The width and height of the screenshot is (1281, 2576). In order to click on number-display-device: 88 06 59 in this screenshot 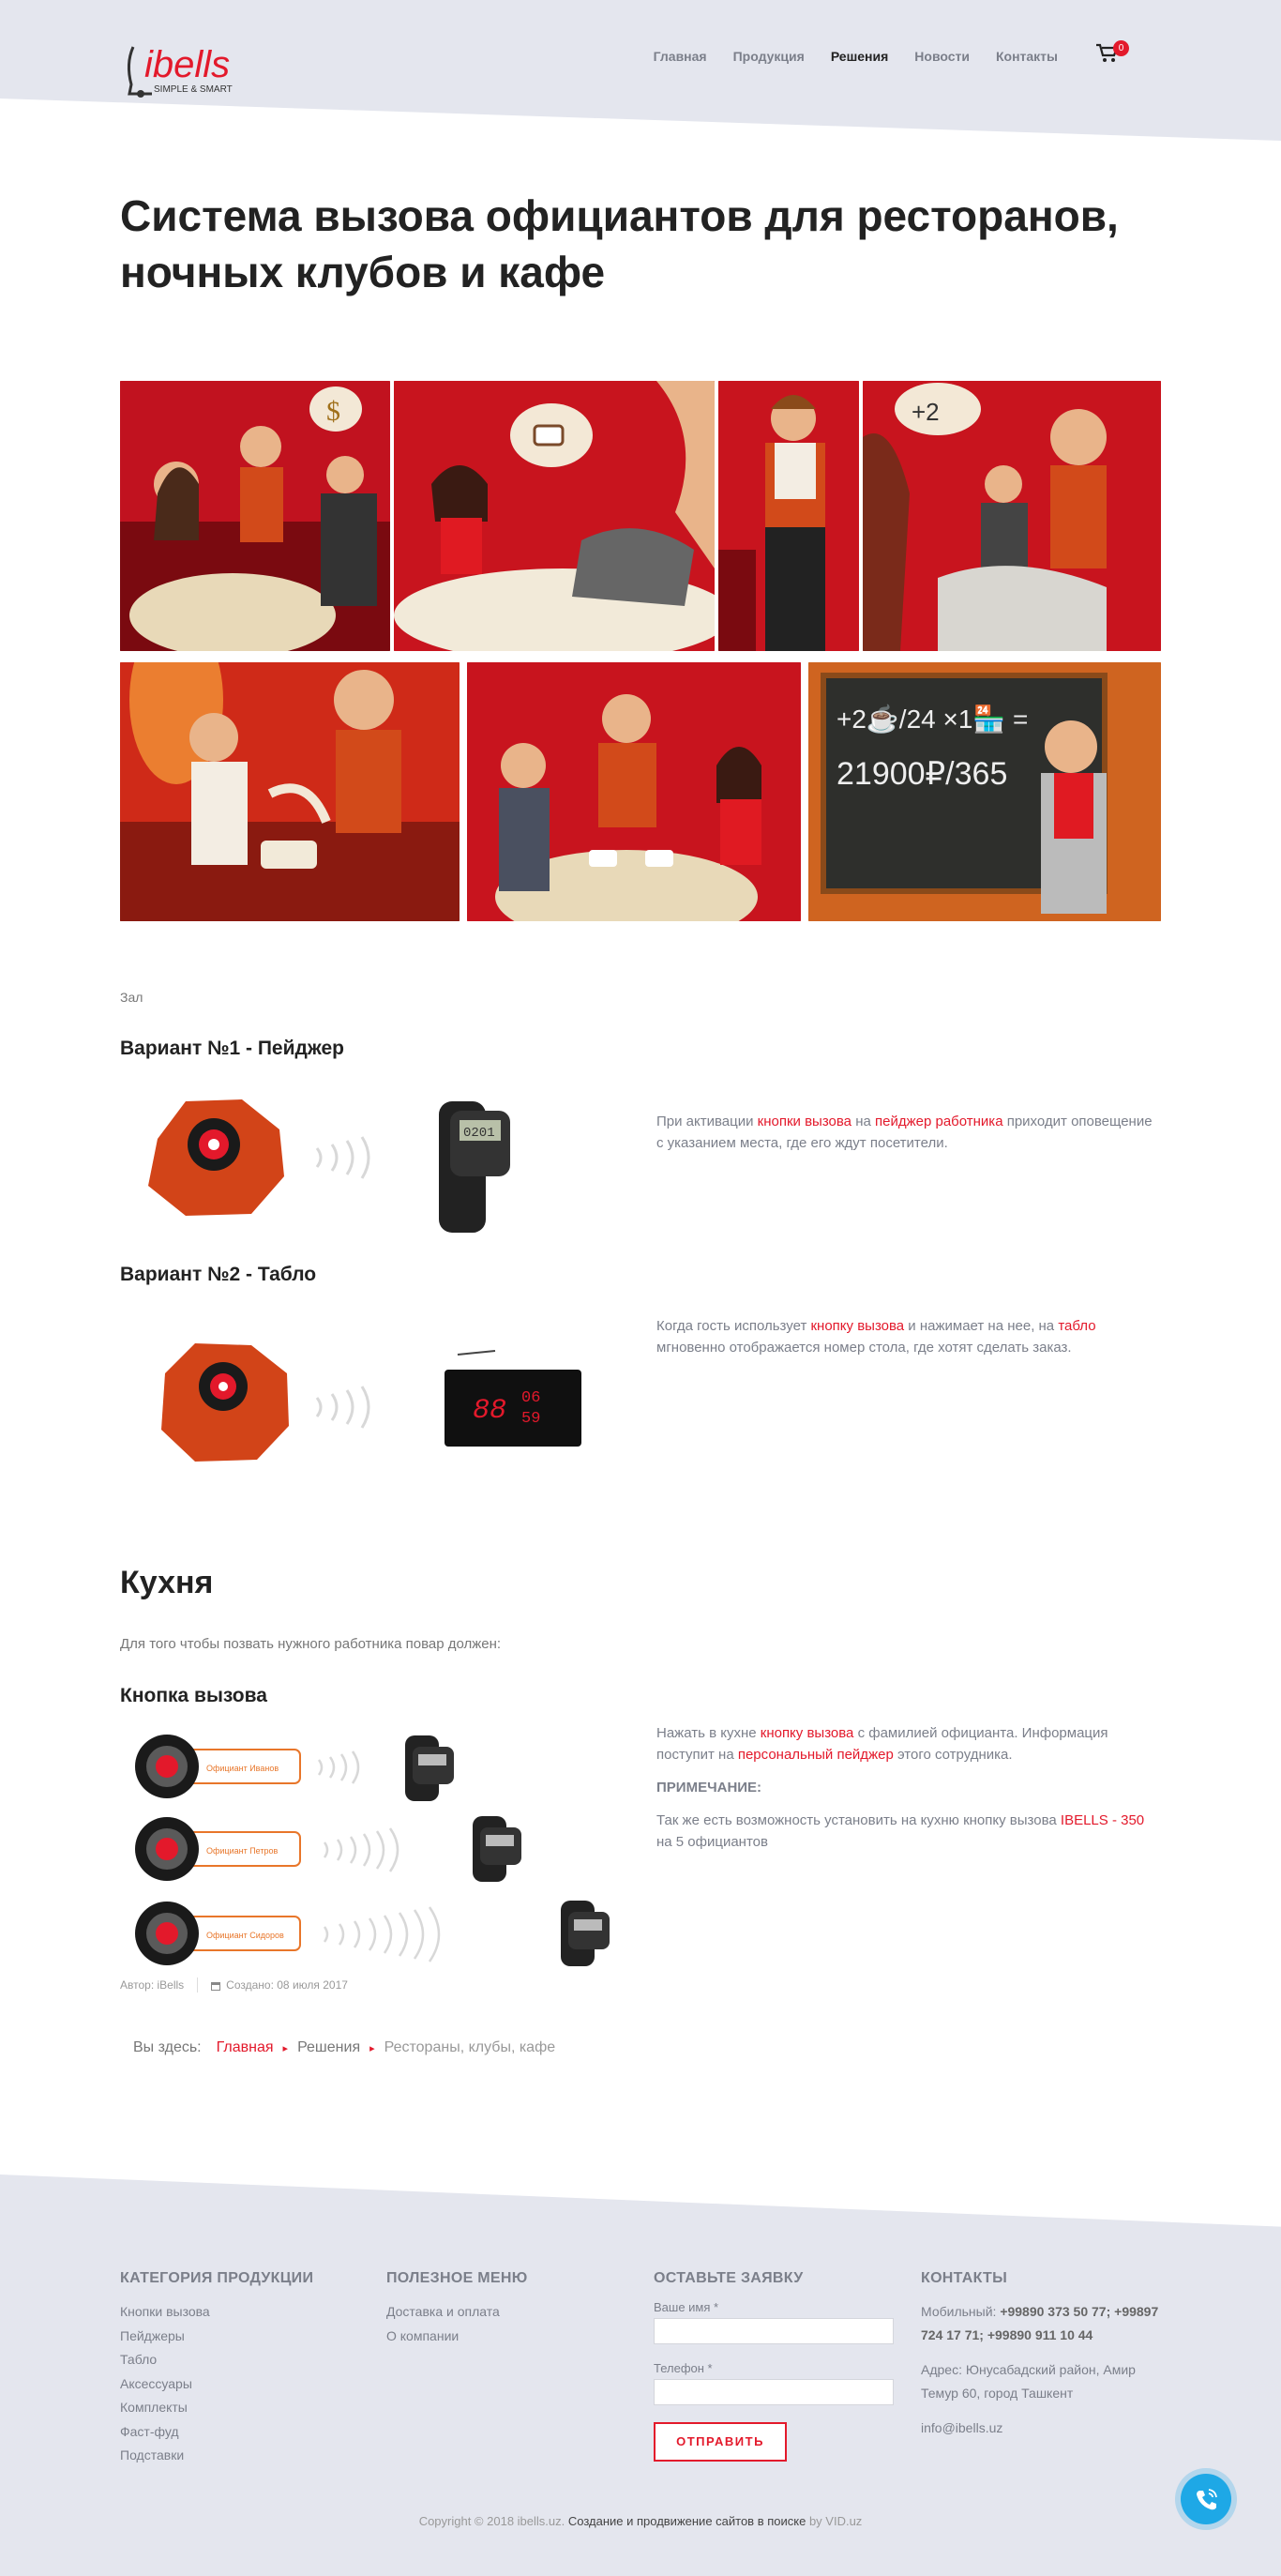, I will do `click(513, 1398)`.